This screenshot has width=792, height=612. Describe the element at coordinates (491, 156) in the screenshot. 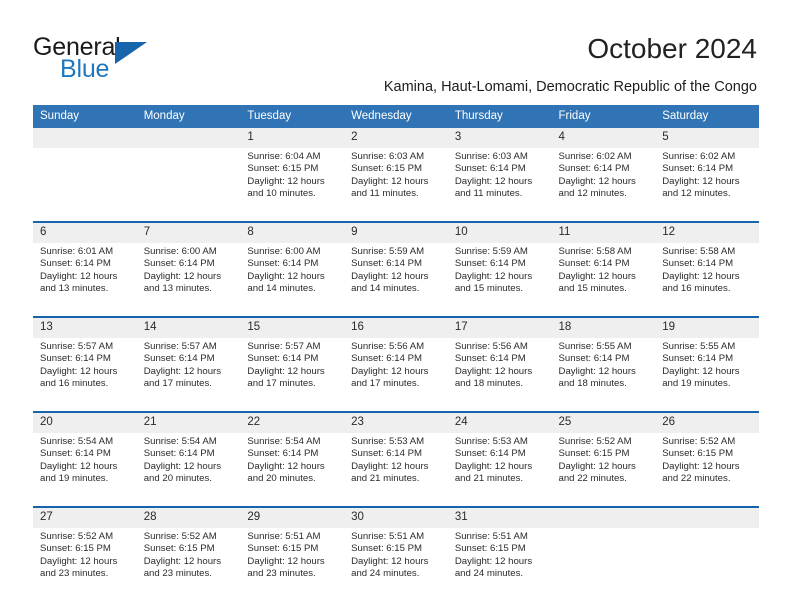

I see `day-detail-line: Sunrise: 6:03 AM` at that location.